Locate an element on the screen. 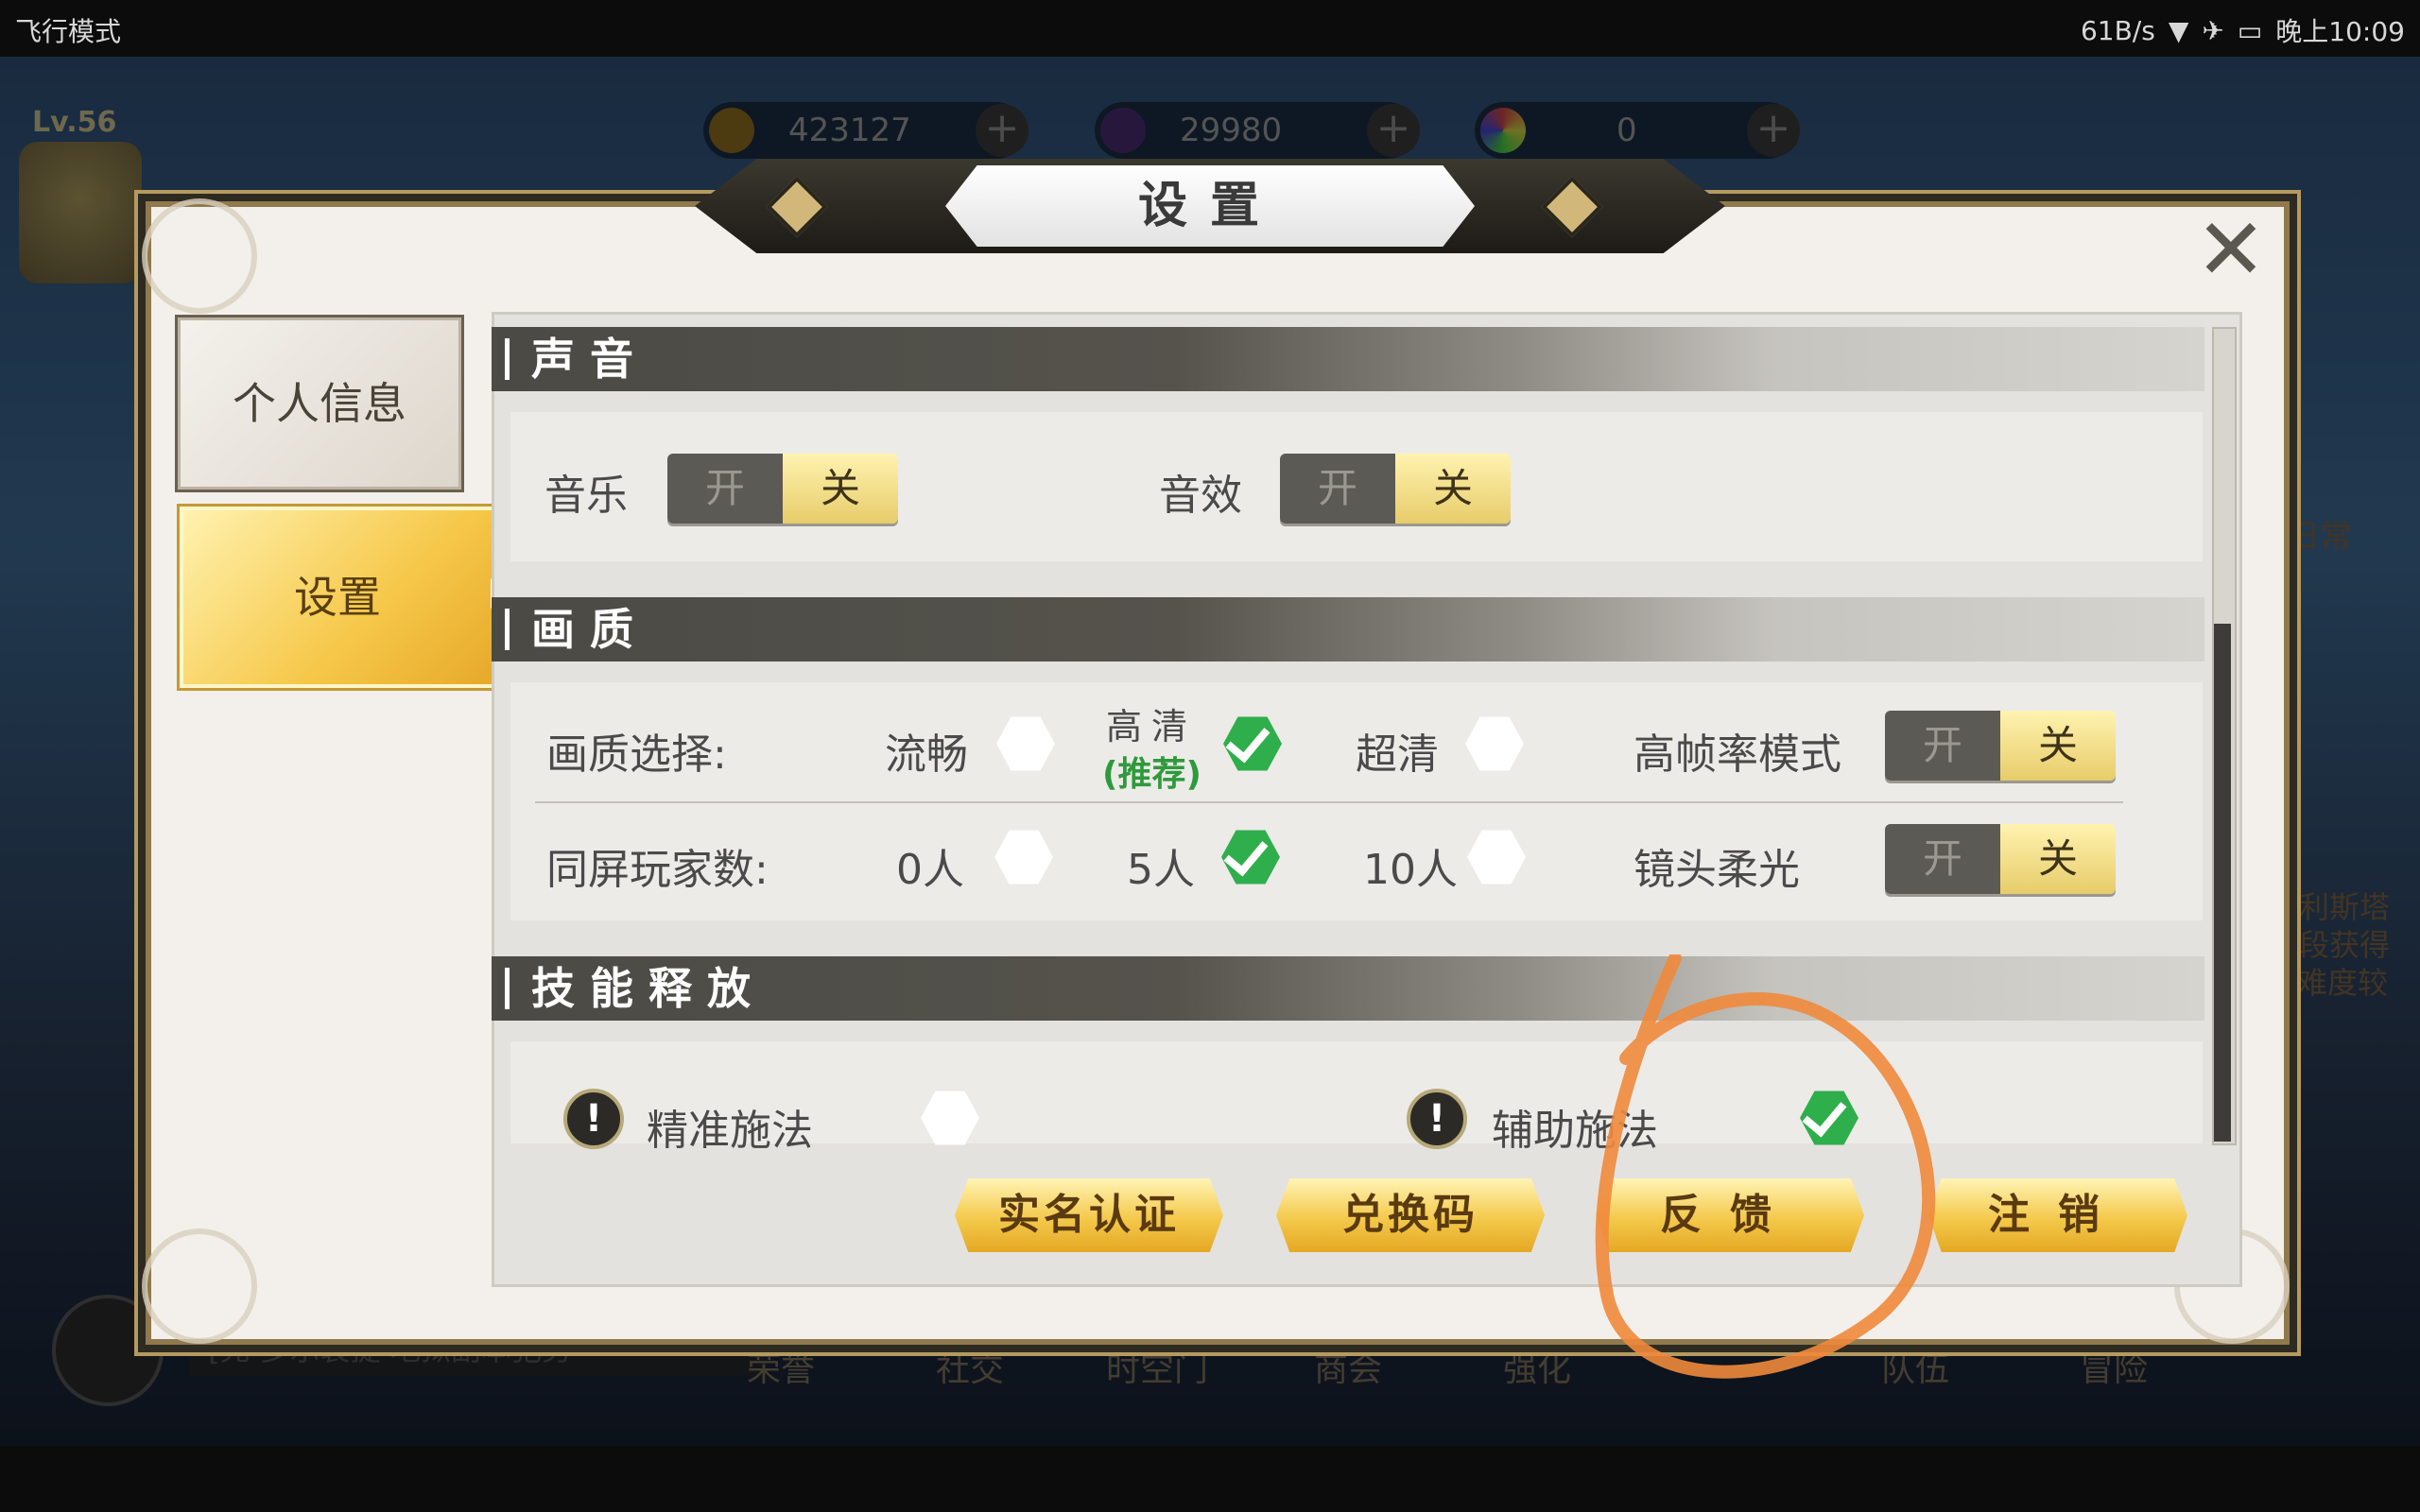  quality-select-label: 画质选择: is located at coordinates (636, 754).